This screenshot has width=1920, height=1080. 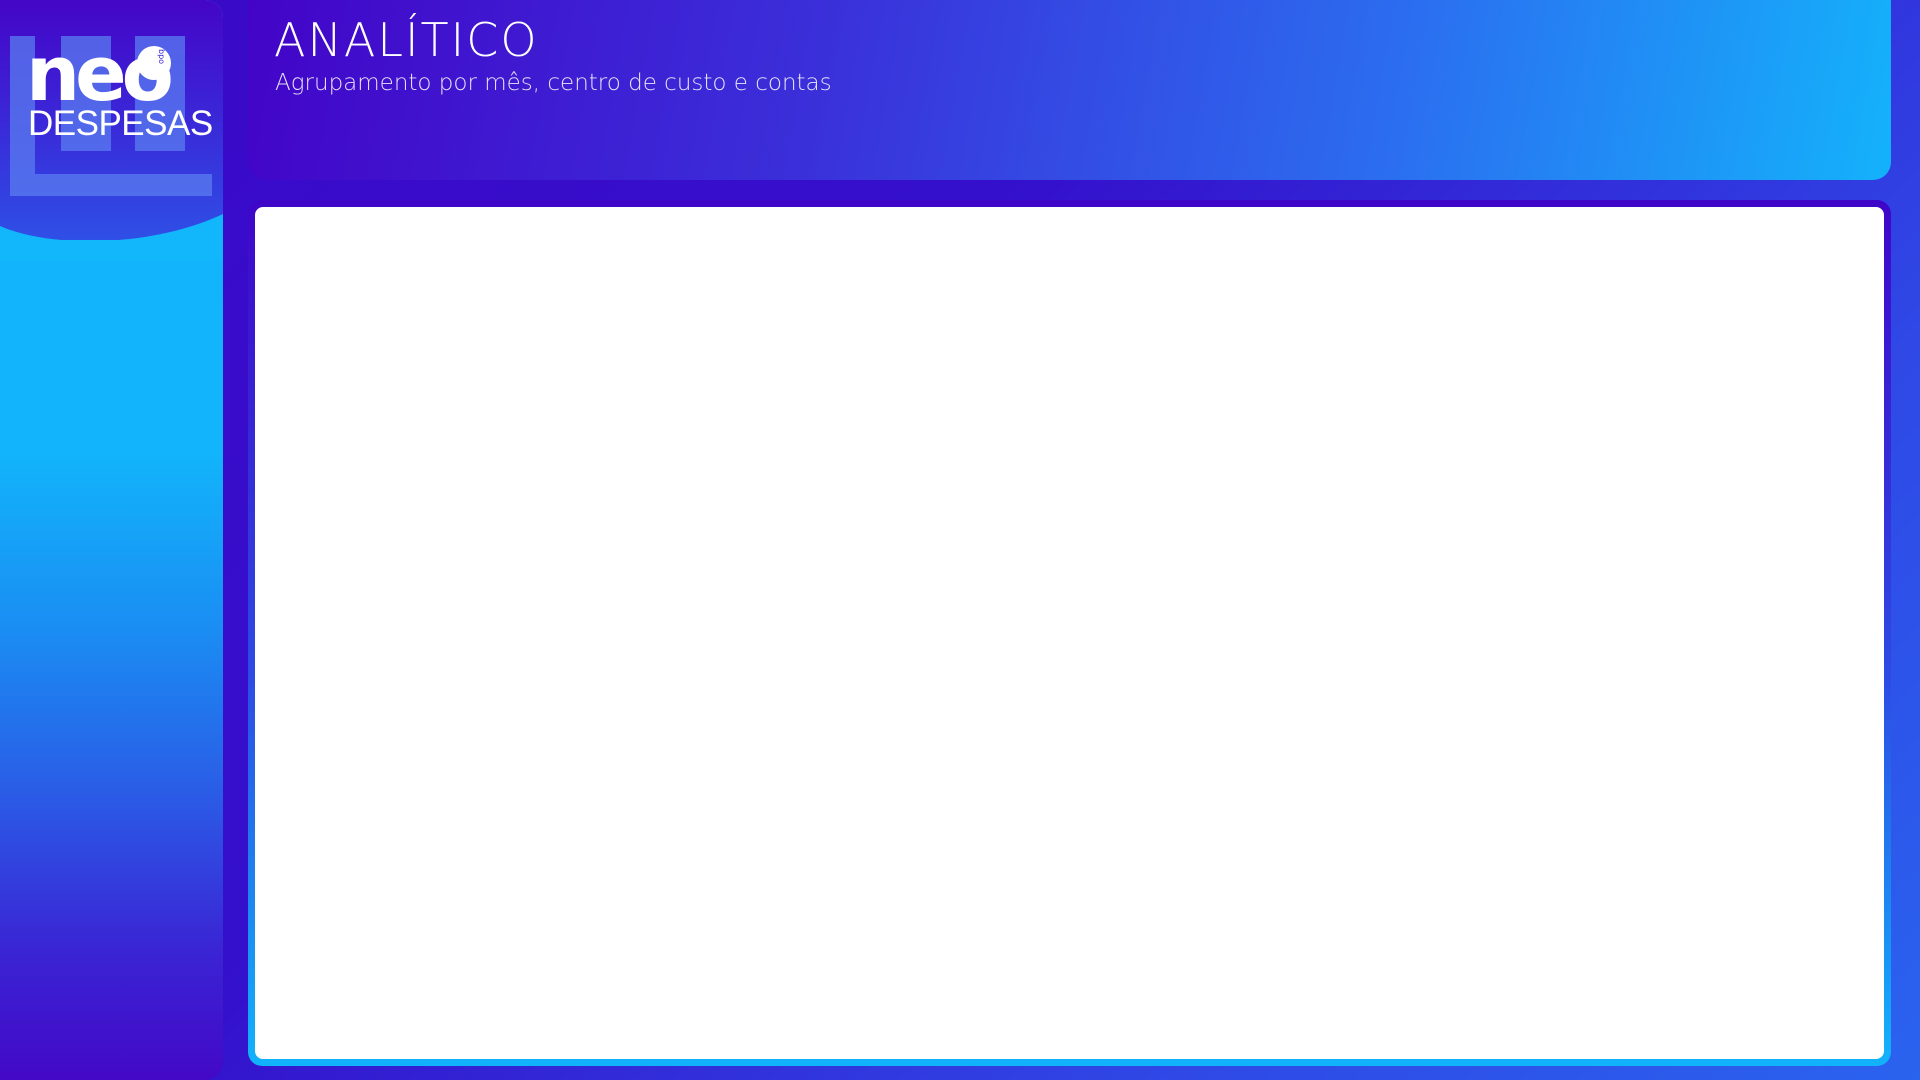 I want to click on app-logo: neo bpo DESPESAS, so click(x=111, y=116).